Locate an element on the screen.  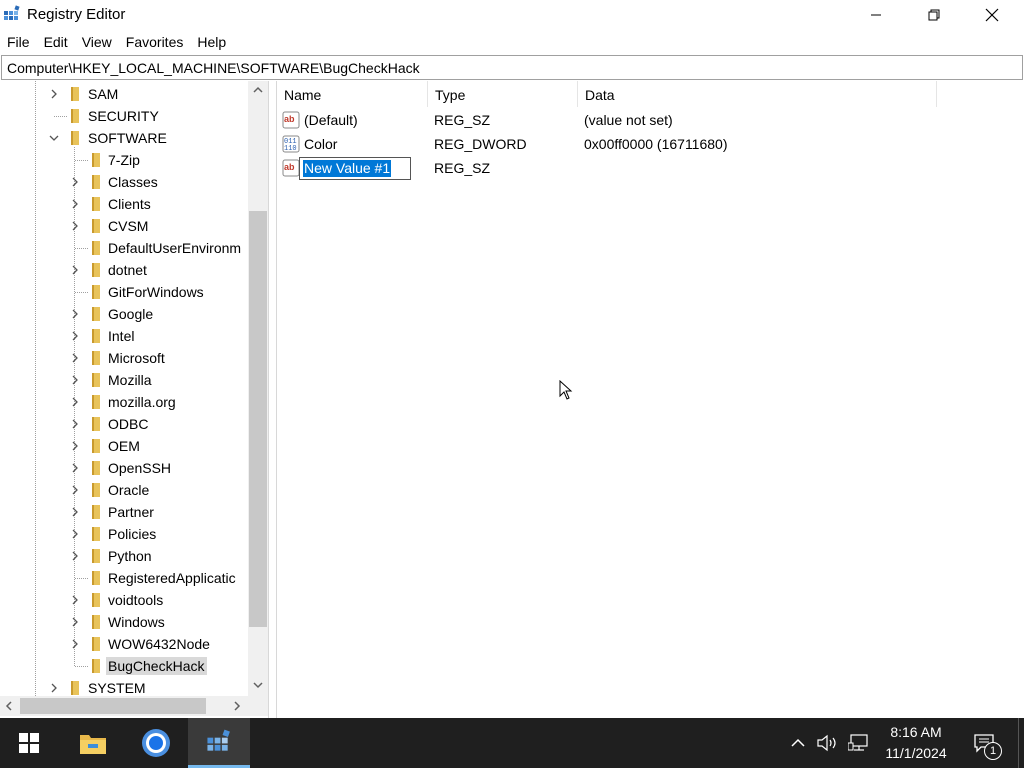
clock-time: 8:16 AM is located at coordinates (916, 732).